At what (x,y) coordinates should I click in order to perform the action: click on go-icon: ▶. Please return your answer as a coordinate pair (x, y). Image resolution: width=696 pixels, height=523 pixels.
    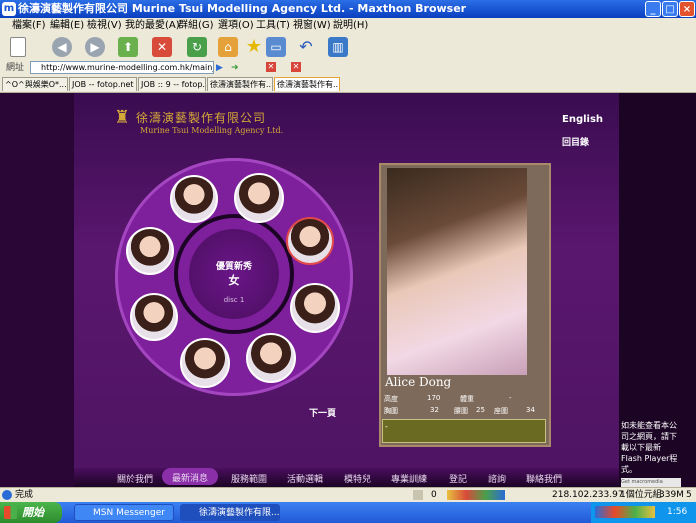
    Looking at the image, I should click on (219, 68).